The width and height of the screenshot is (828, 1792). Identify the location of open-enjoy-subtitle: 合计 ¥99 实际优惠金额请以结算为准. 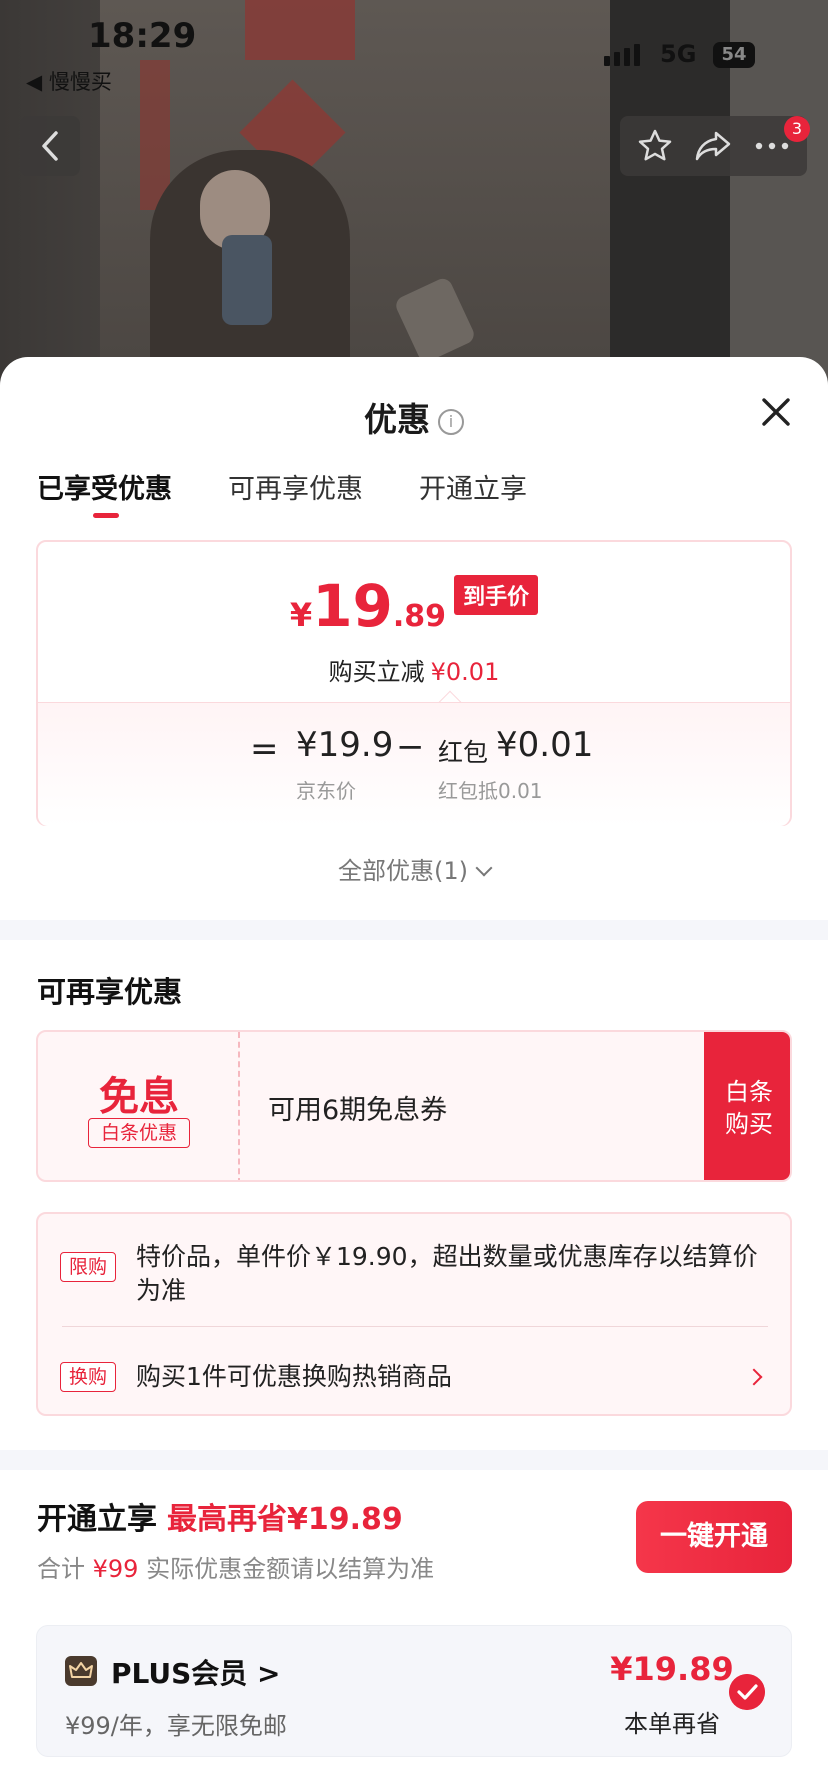
(235, 1566).